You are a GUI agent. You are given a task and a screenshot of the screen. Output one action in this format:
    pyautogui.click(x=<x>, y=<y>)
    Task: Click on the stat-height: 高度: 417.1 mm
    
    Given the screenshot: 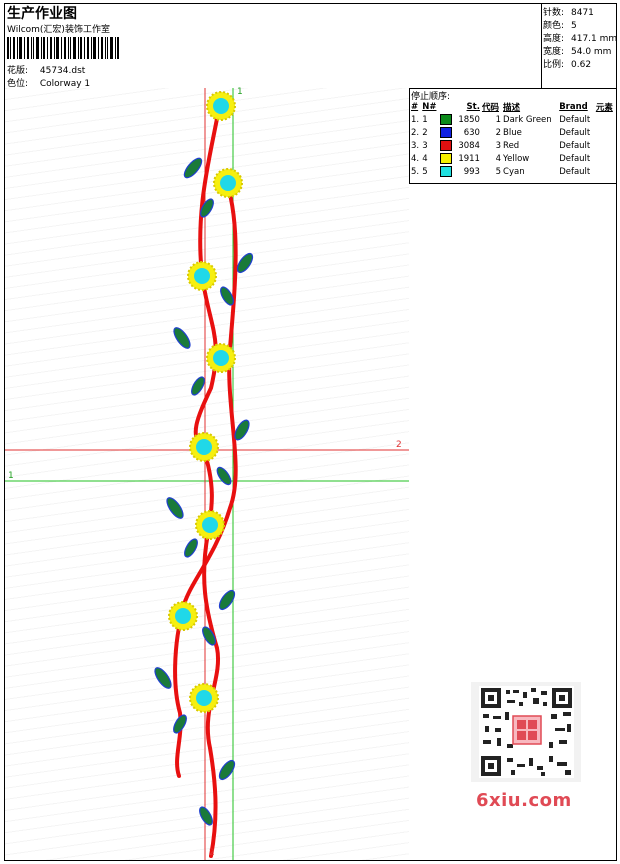 What is the action you would take?
    pyautogui.click(x=580, y=39)
    